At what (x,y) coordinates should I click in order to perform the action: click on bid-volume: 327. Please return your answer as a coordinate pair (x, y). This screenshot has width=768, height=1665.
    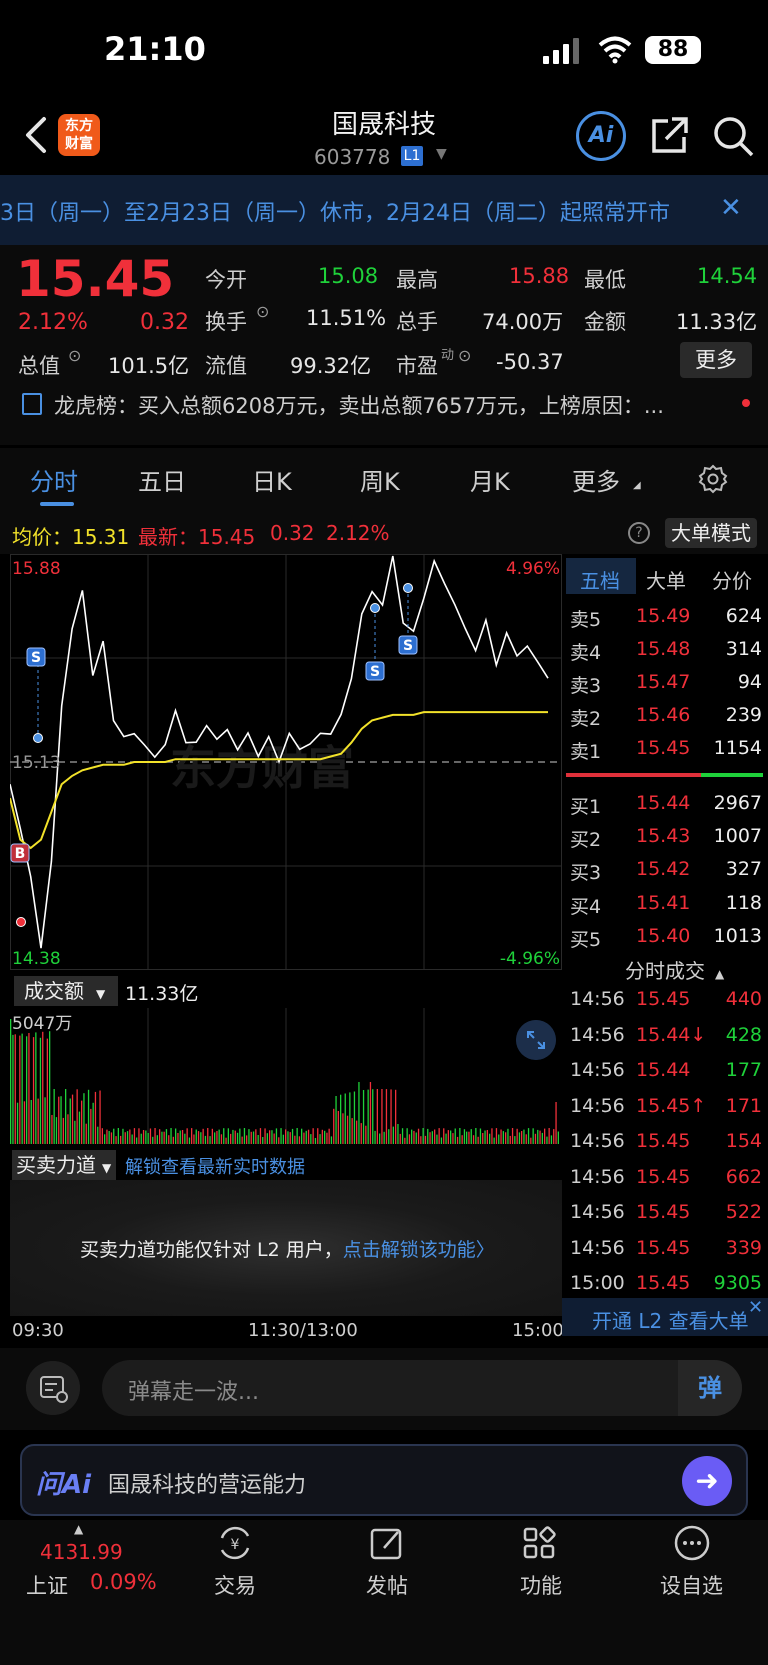
    Looking at the image, I should click on (743, 869).